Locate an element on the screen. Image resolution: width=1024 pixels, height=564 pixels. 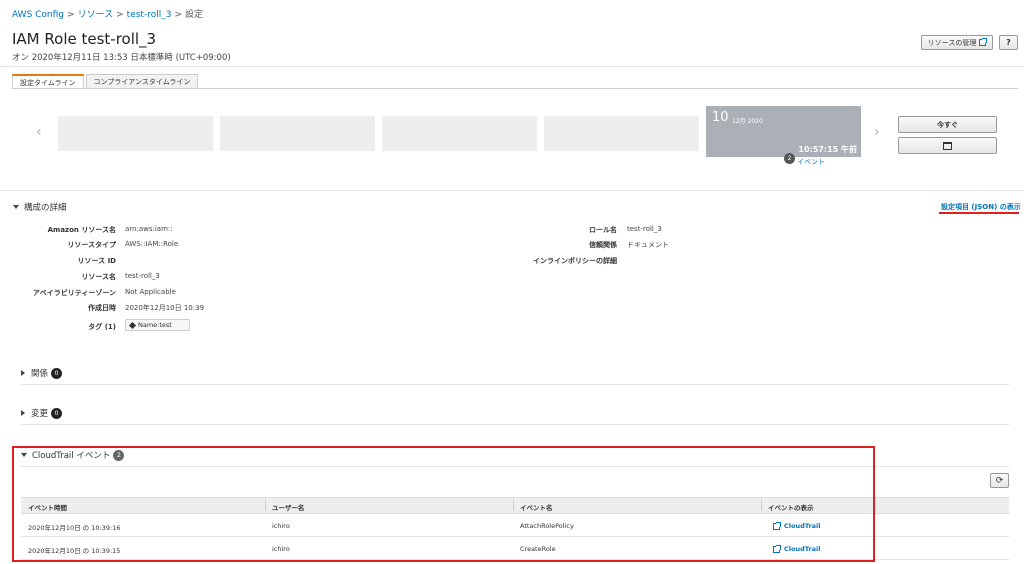
breadcrumb-current: 設定 is located at coordinates (194, 15).